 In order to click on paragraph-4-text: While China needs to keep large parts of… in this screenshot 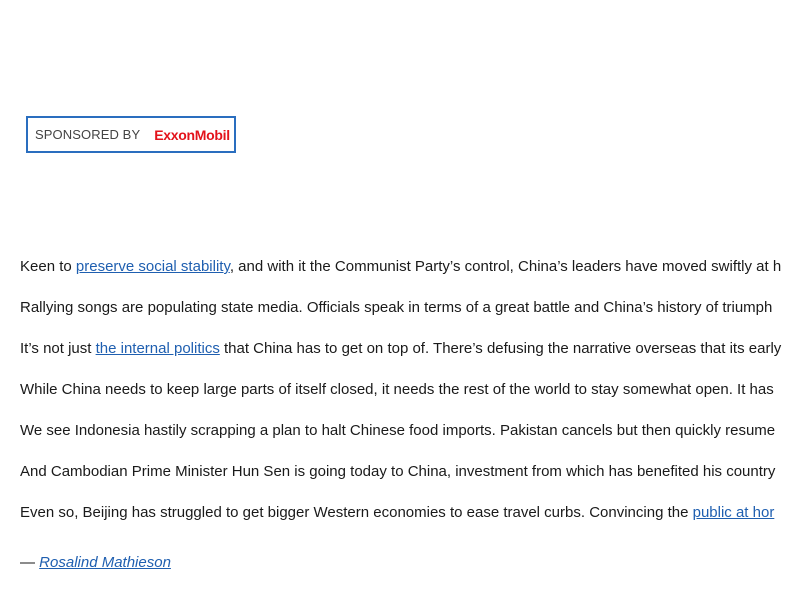, I will do `click(397, 389)`.